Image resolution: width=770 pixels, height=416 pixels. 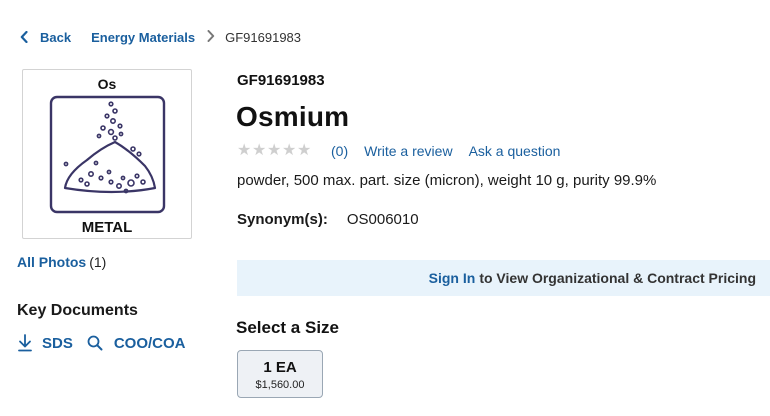 I want to click on size-price: $1,560.00, so click(x=280, y=385).